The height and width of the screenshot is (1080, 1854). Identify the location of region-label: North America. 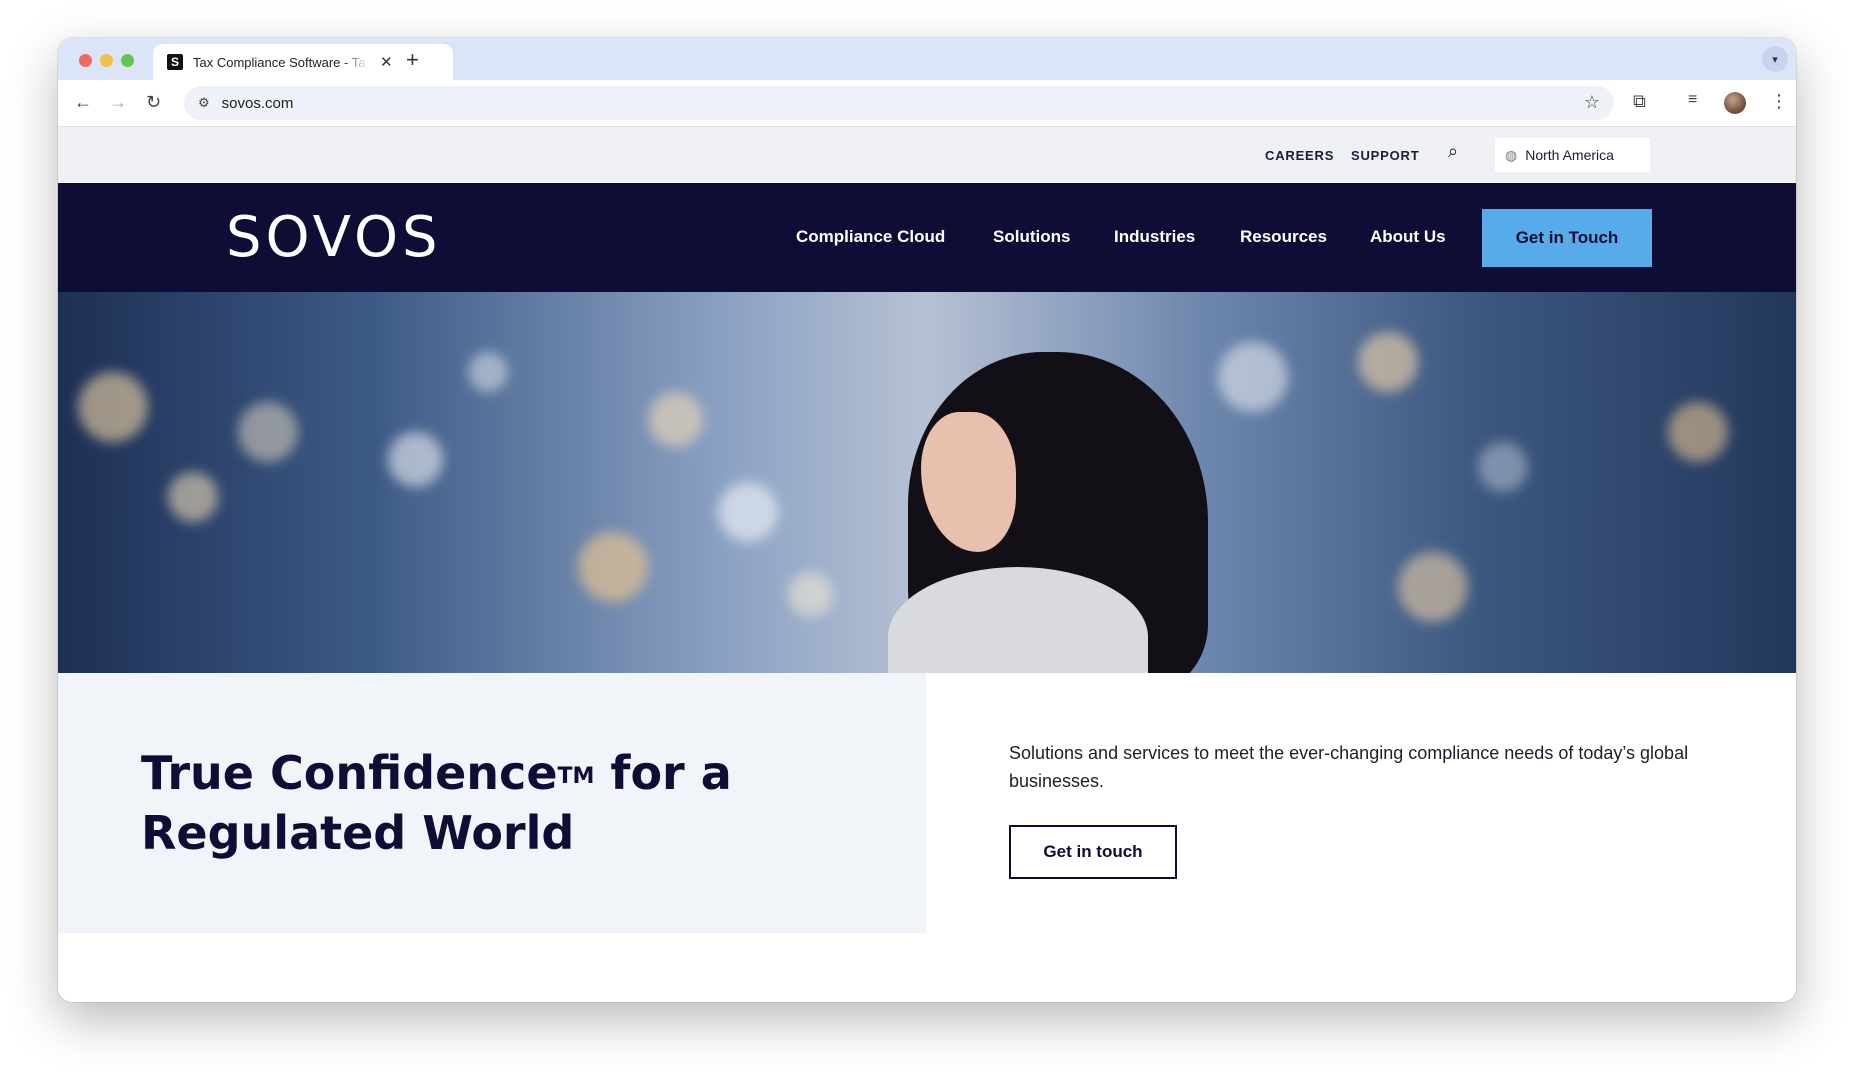
(1569, 155).